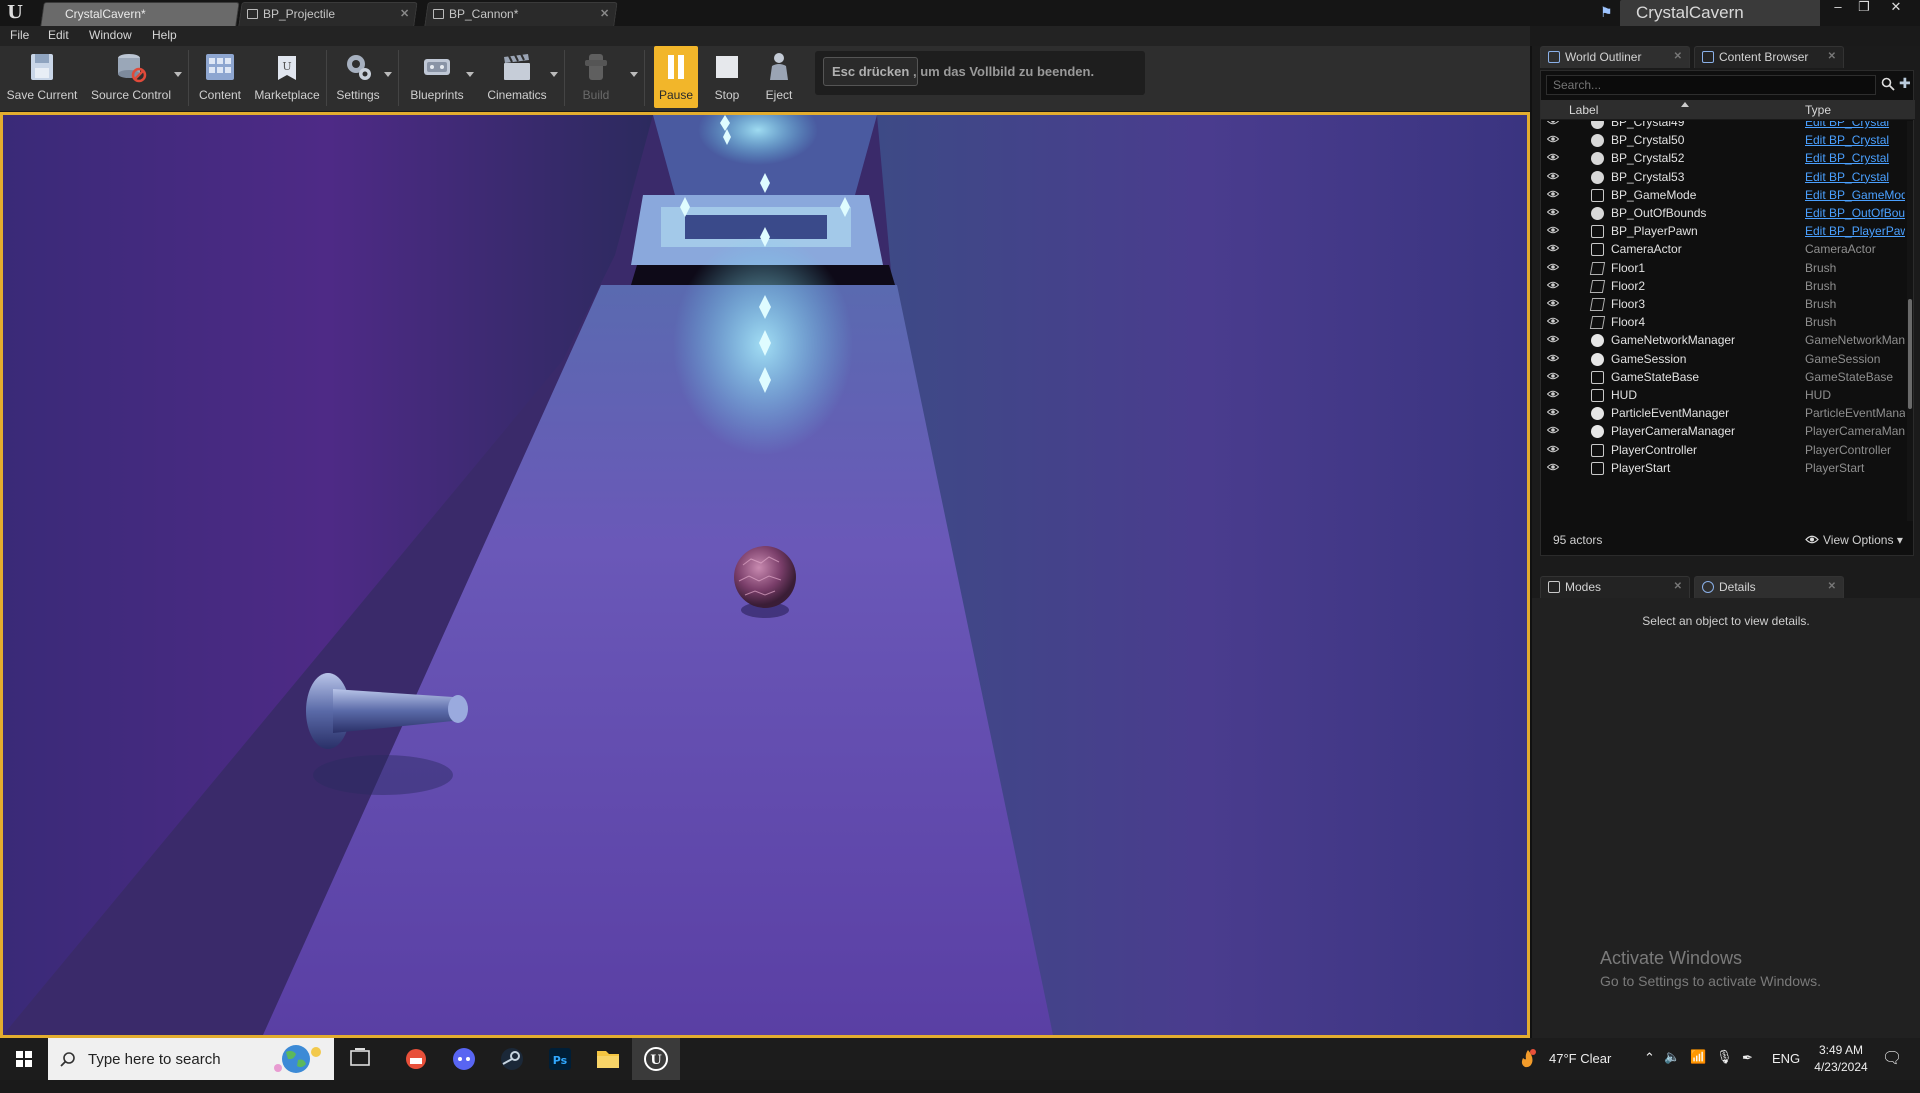 The image size is (1920, 1093). Describe the element at coordinates (388, 74) in the screenshot. I see `settings-dropdown` at that location.